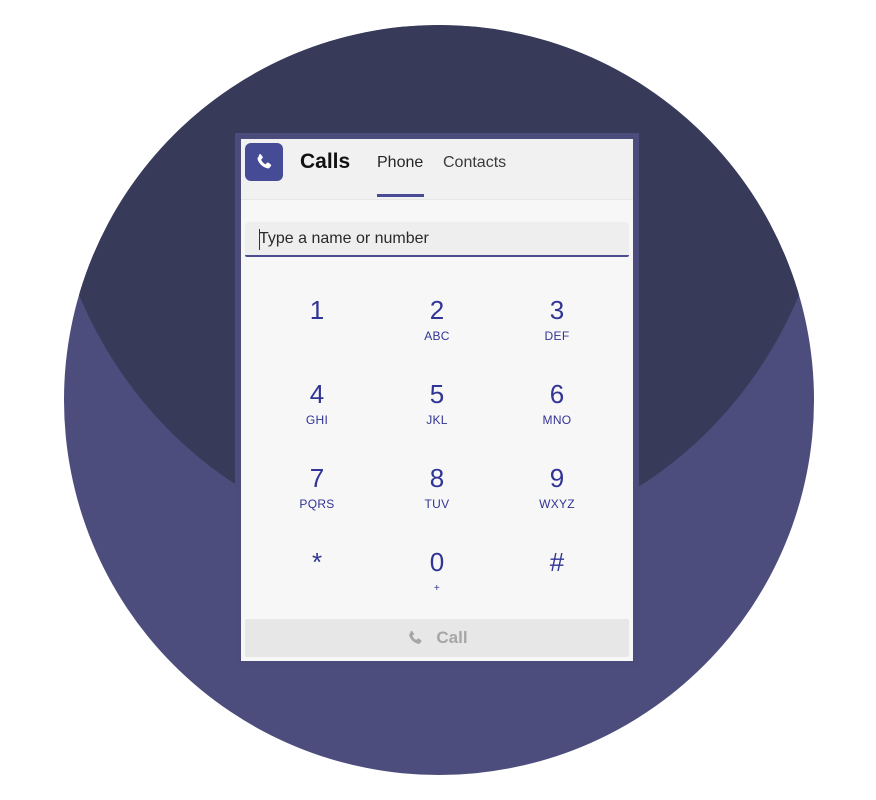  What do you see at coordinates (557, 420) in the screenshot?
I see `key-letters: MNO` at bounding box center [557, 420].